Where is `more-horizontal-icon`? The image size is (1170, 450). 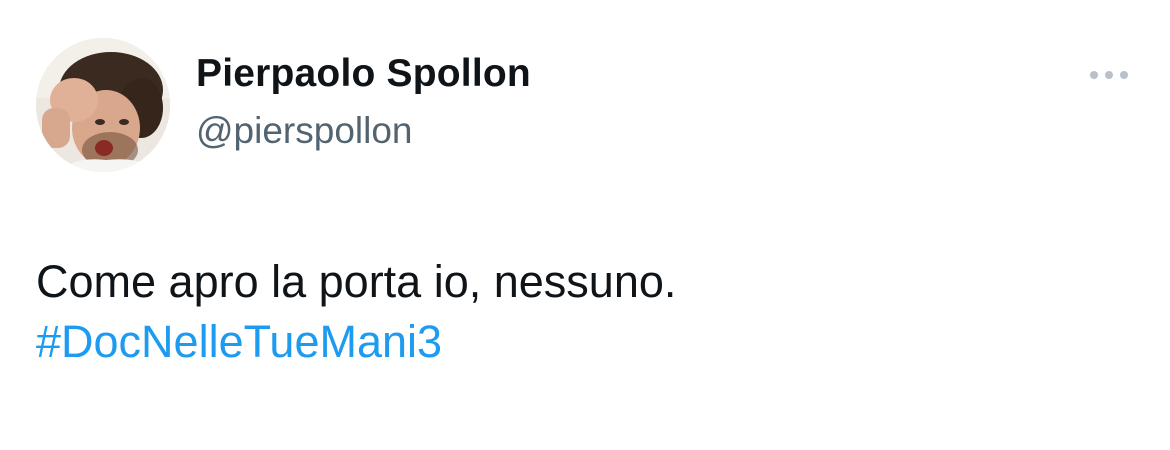 more-horizontal-icon is located at coordinates (1109, 75).